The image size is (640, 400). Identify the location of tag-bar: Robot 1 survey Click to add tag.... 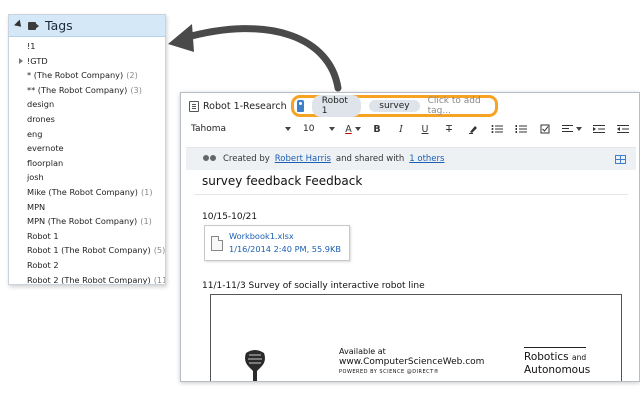
(394, 106).